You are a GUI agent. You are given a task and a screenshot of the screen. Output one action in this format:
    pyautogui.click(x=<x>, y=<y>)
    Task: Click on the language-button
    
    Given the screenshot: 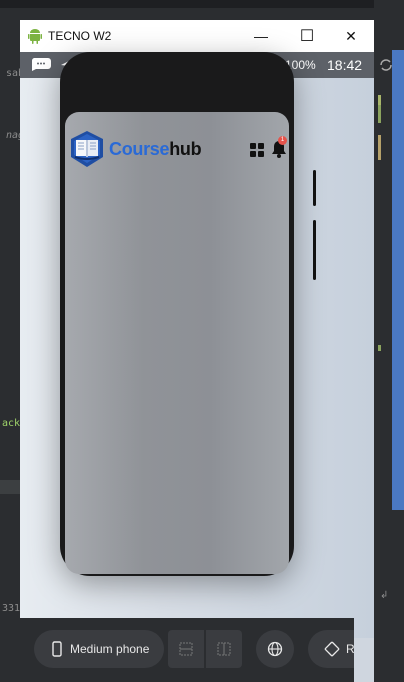 What is the action you would take?
    pyautogui.click(x=275, y=649)
    